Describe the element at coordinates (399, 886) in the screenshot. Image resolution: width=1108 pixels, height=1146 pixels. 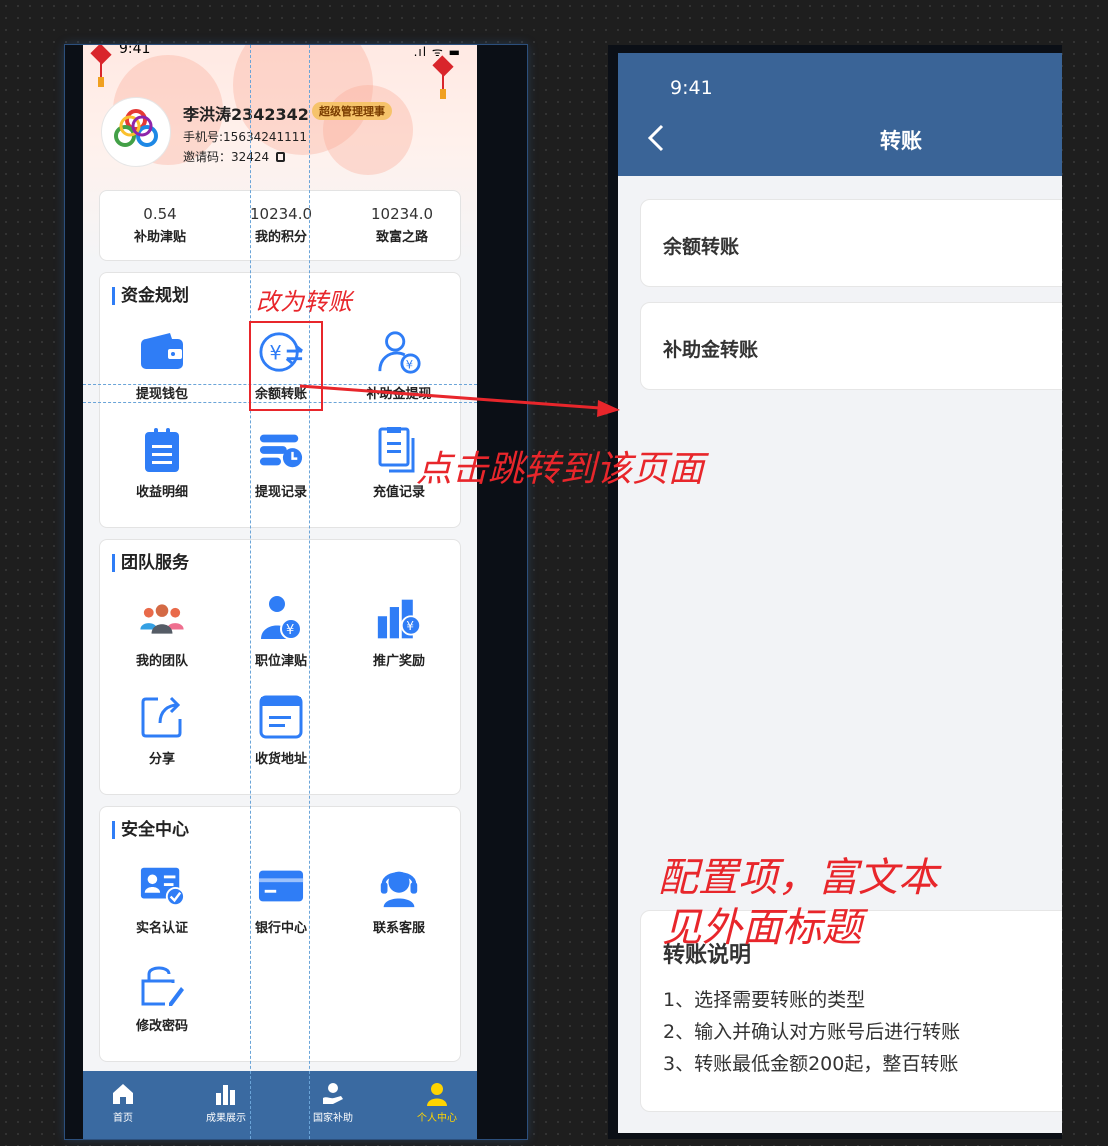
I see `headset-support-icon` at that location.